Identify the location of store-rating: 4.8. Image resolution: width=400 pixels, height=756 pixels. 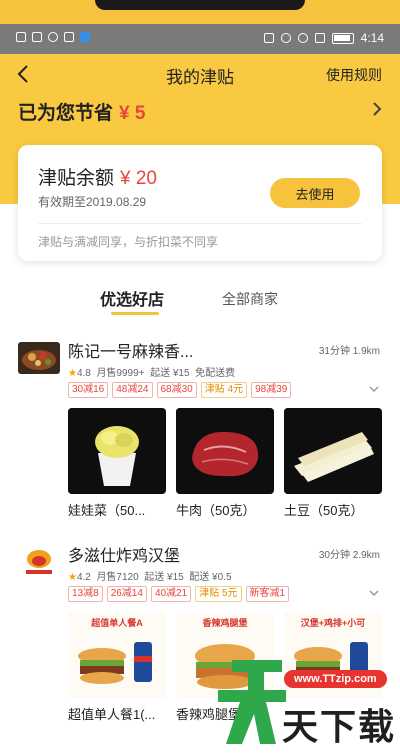
(83, 373).